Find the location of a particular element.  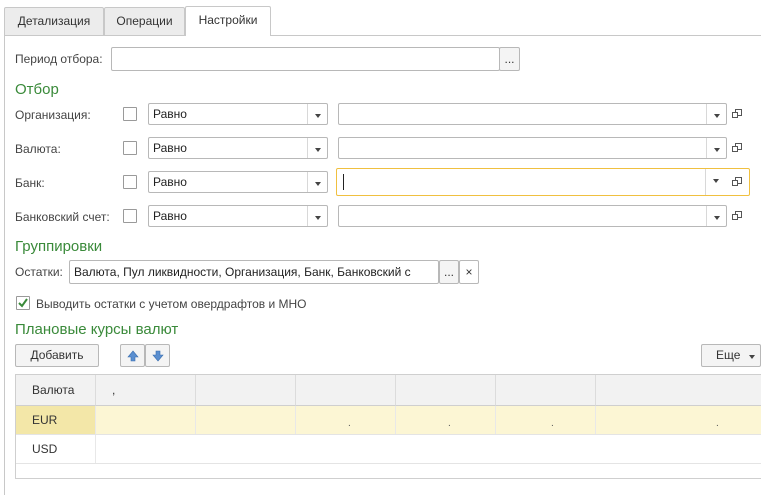

arrow-up-icon is located at coordinates (132, 356).